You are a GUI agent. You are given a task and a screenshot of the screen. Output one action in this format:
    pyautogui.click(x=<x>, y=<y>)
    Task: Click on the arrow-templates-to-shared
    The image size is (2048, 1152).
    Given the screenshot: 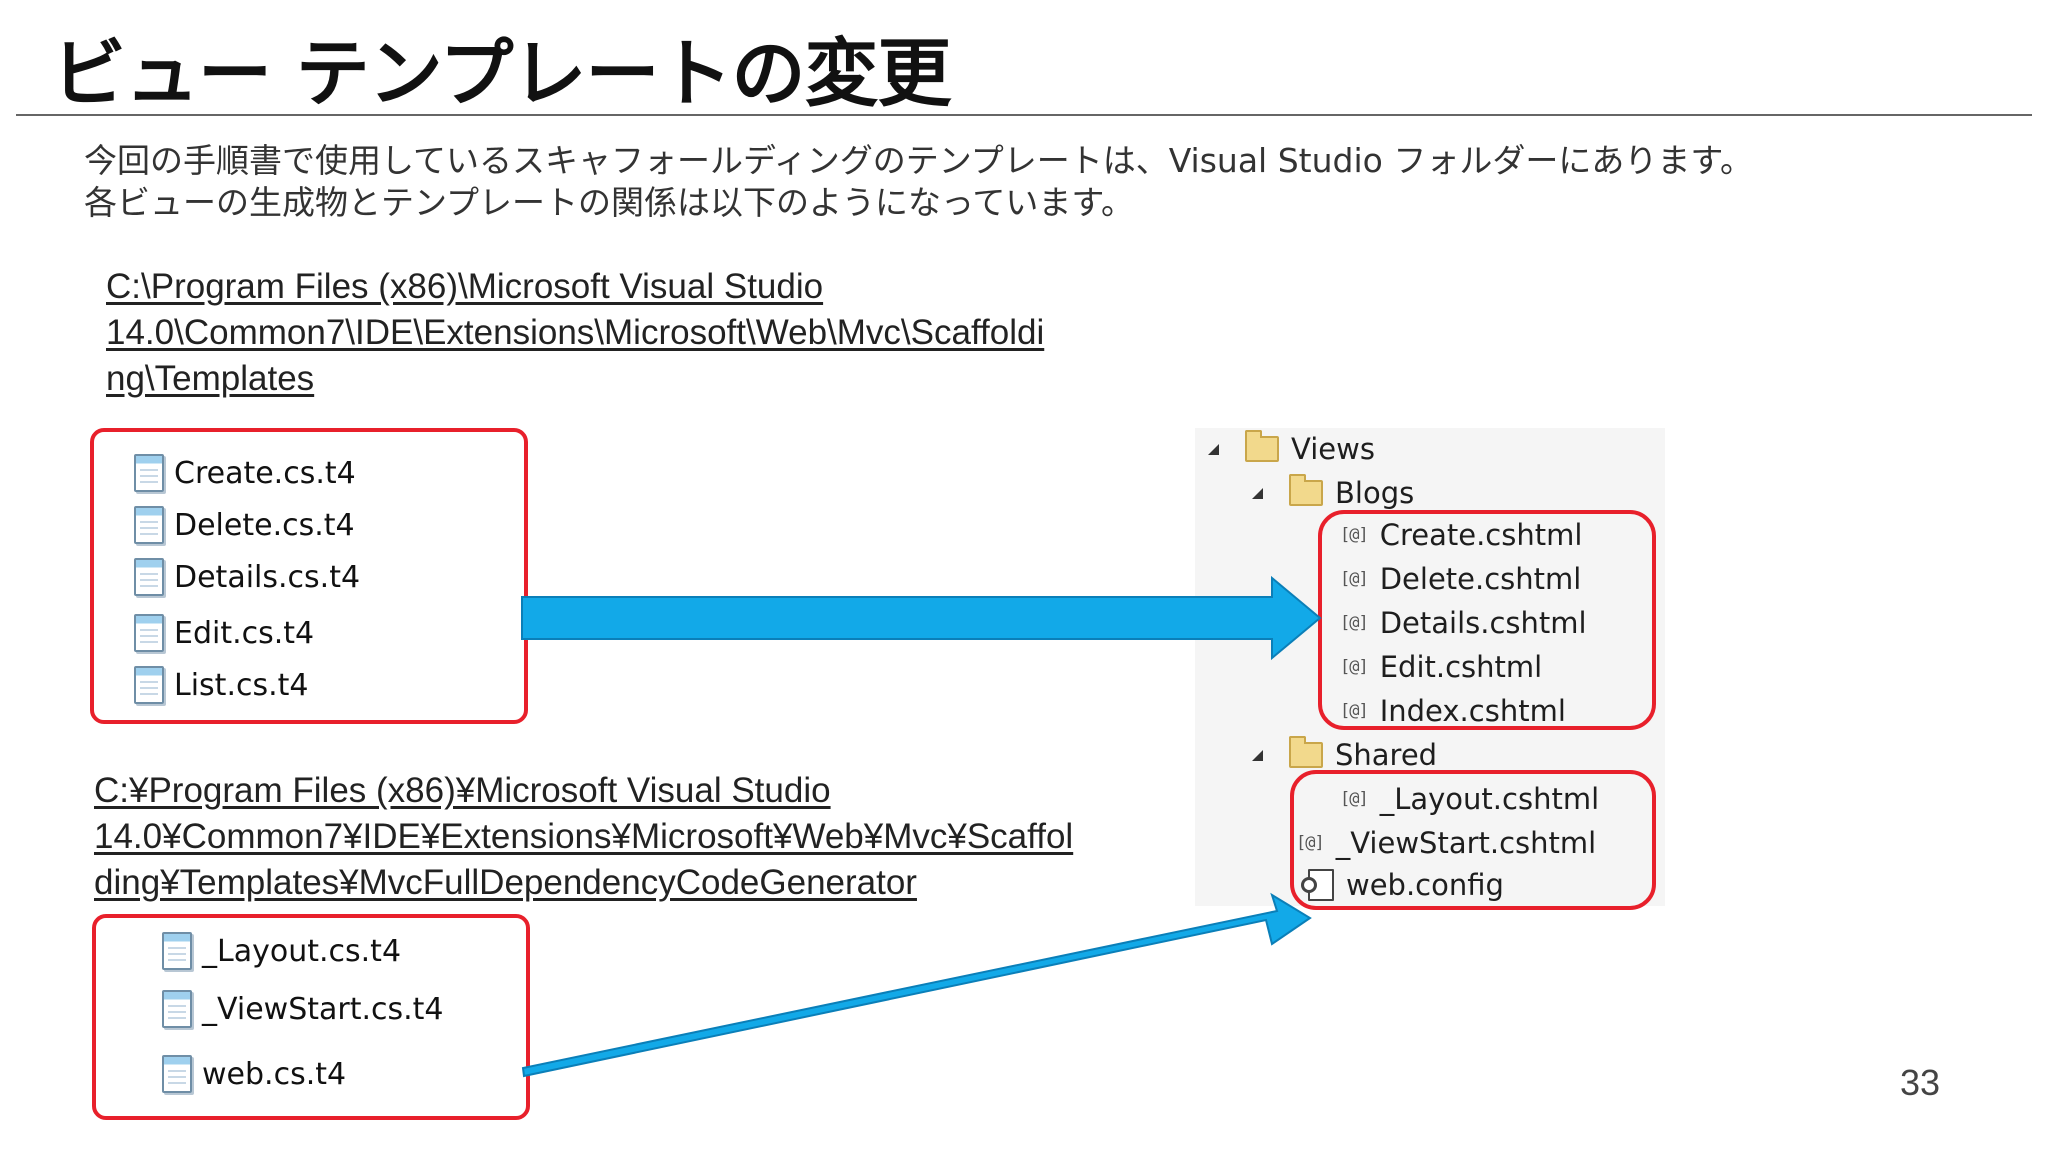 What is the action you would take?
    pyautogui.click(x=916, y=985)
    